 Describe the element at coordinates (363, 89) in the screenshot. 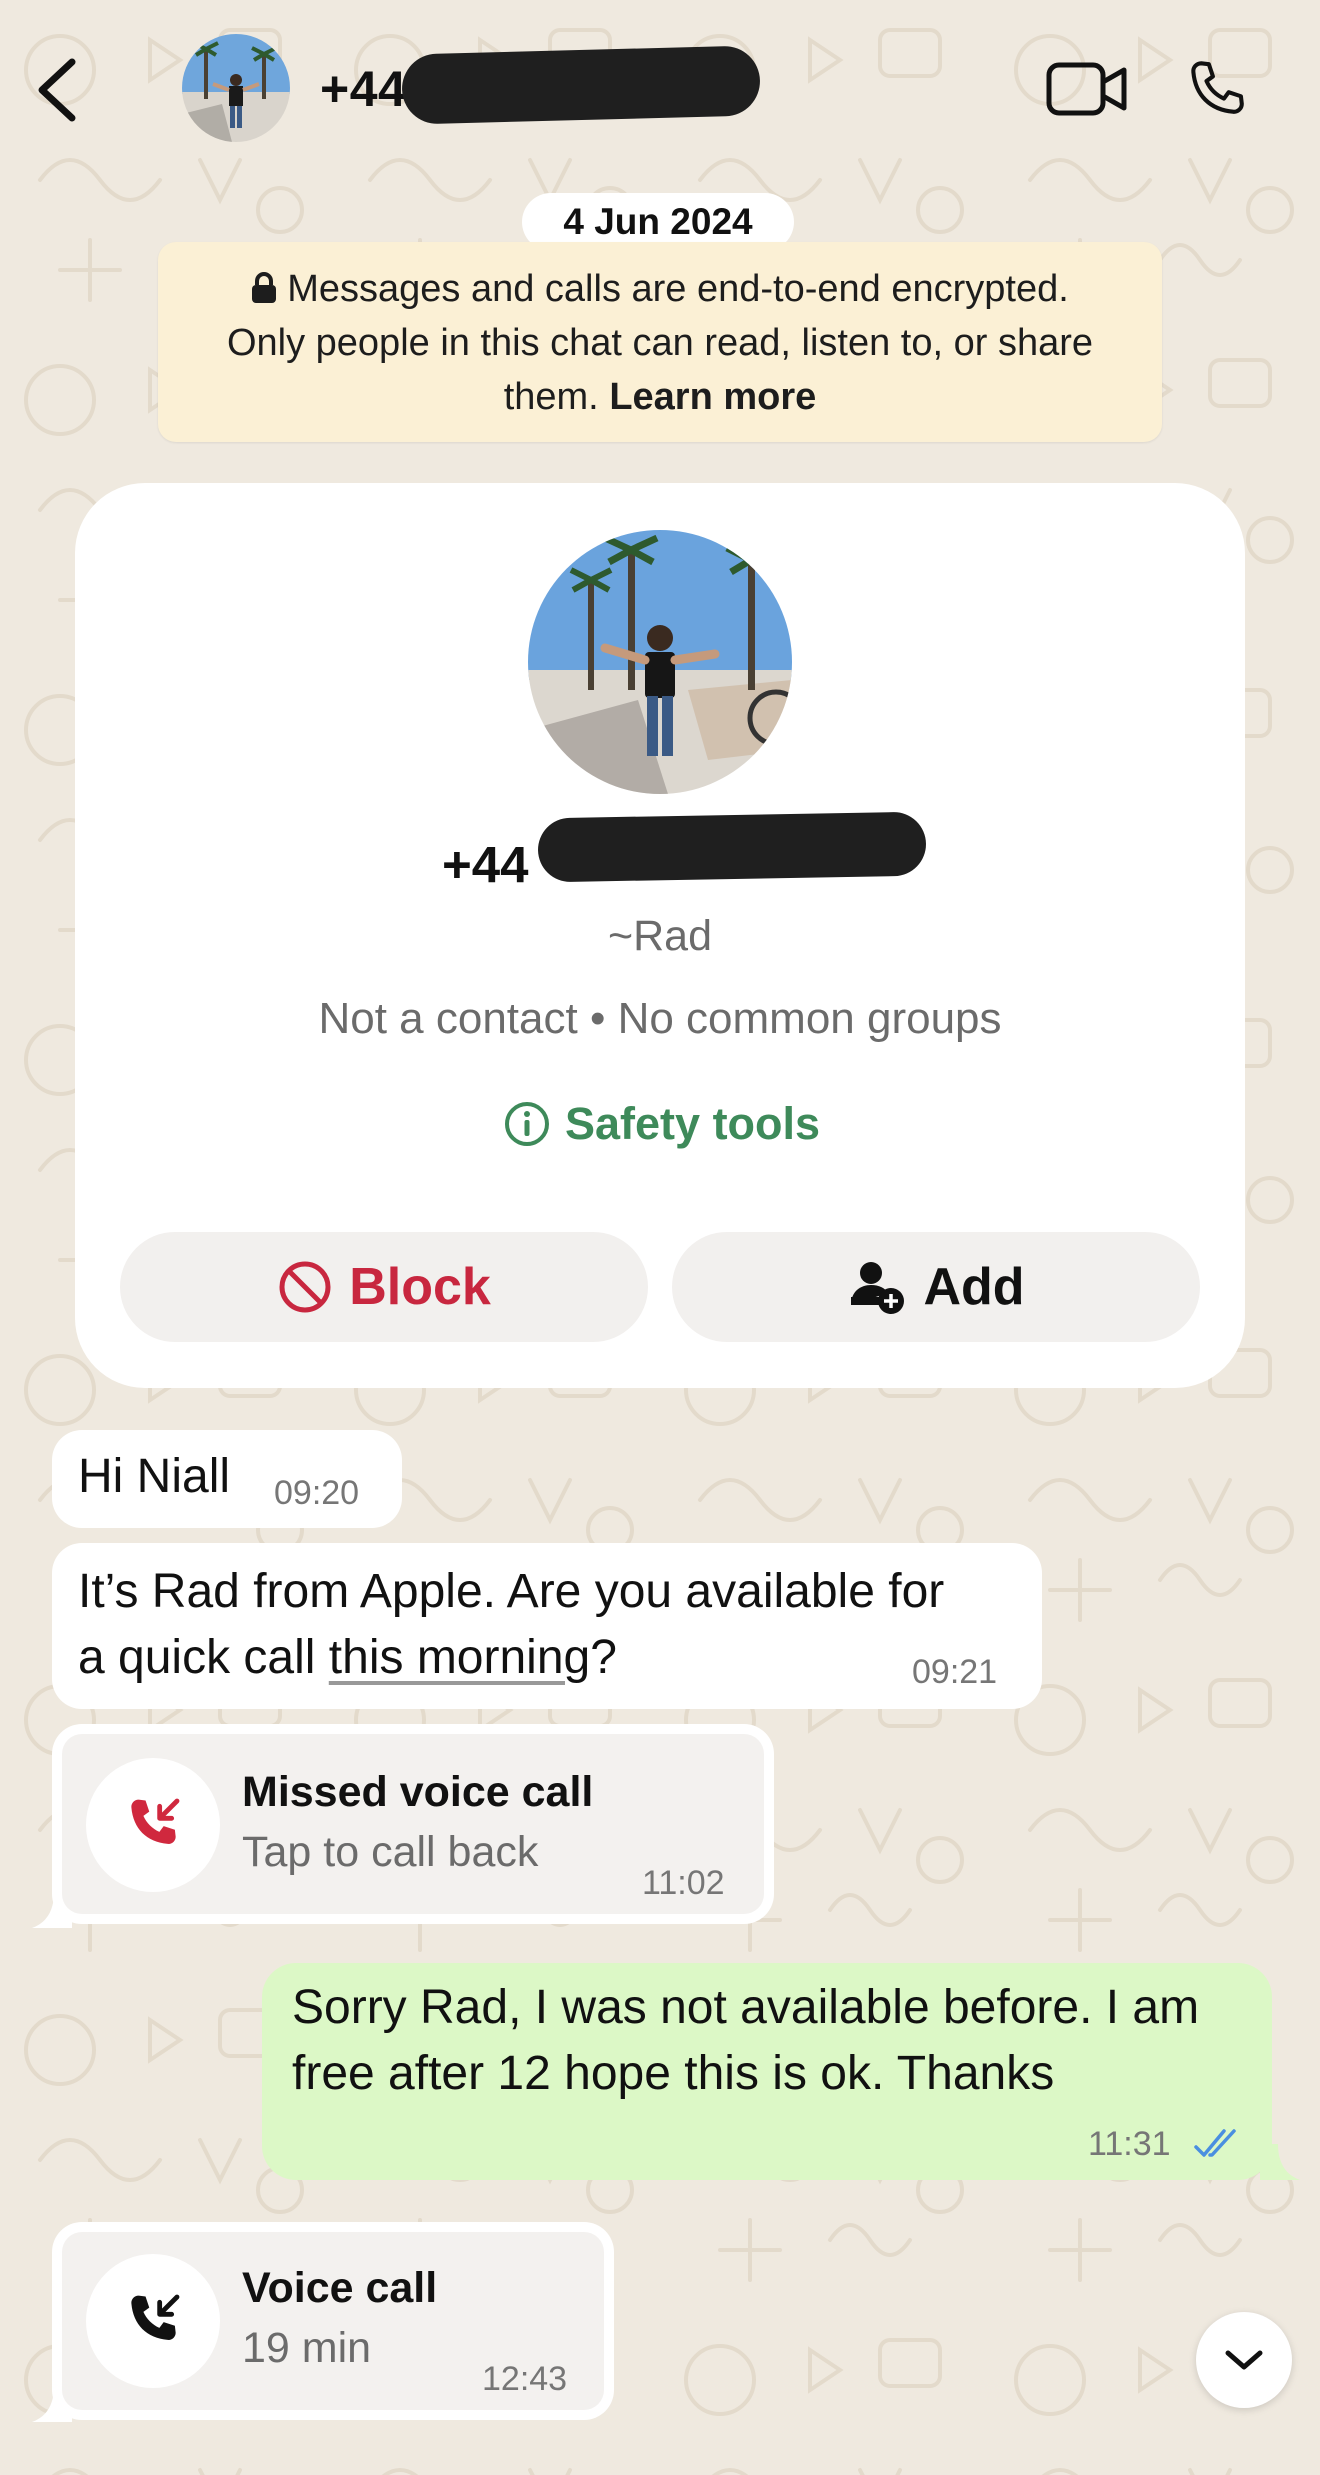

I see `contact-number: +44` at that location.